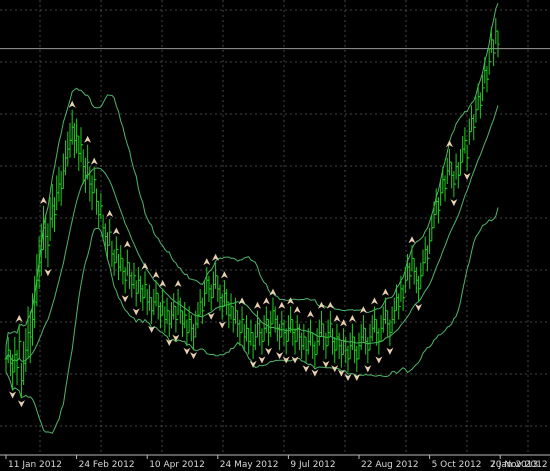 The width and height of the screenshot is (550, 471). Describe the element at coordinates (35, 465) in the screenshot. I see `time-axis-label: 11 Jan 2012` at that location.